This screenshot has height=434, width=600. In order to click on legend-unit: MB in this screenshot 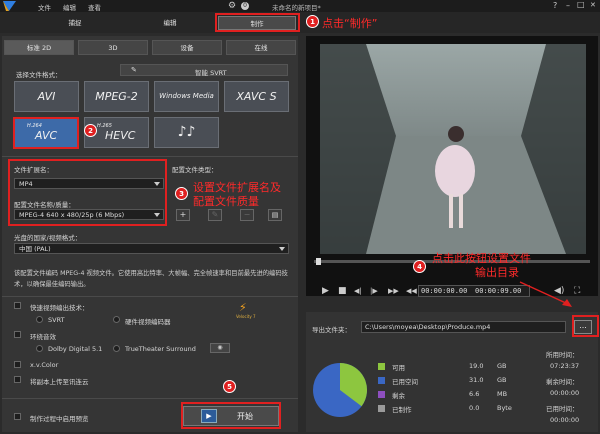, I will do `click(502, 394)`.